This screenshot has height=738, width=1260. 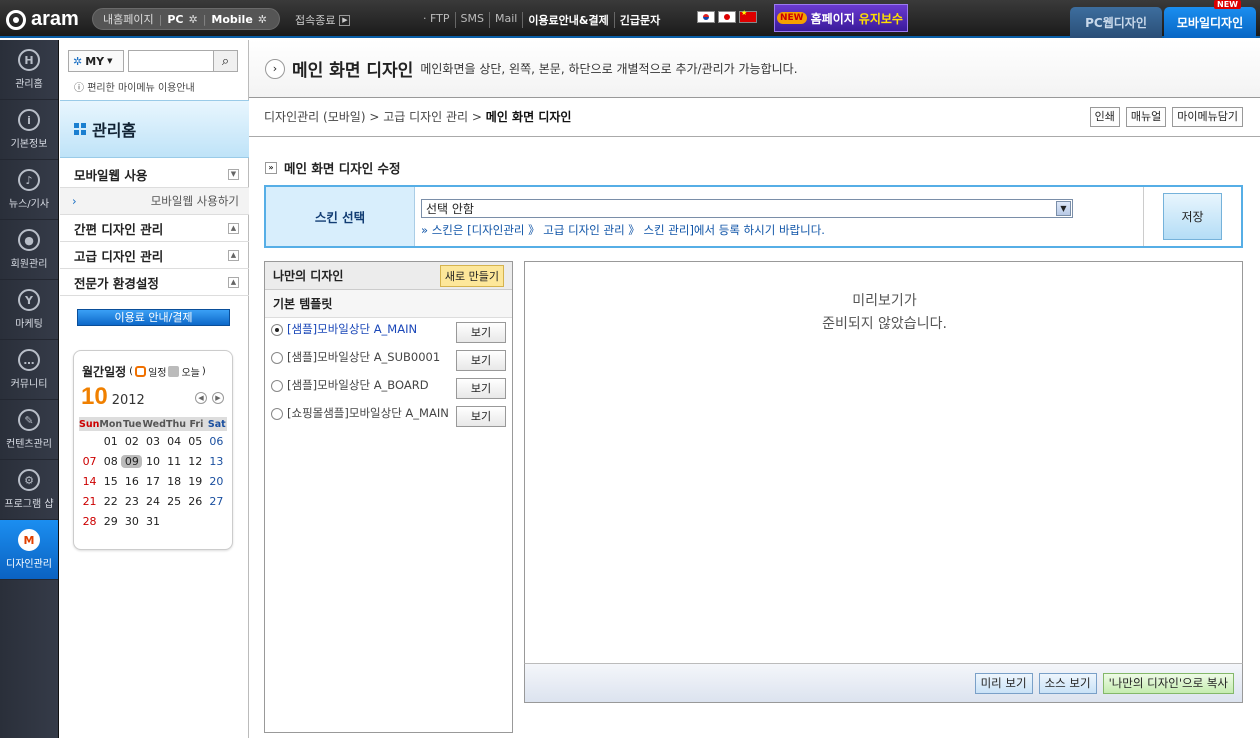 What do you see at coordinates (131, 441) in the screenshot?
I see `calendar-day: 02` at bounding box center [131, 441].